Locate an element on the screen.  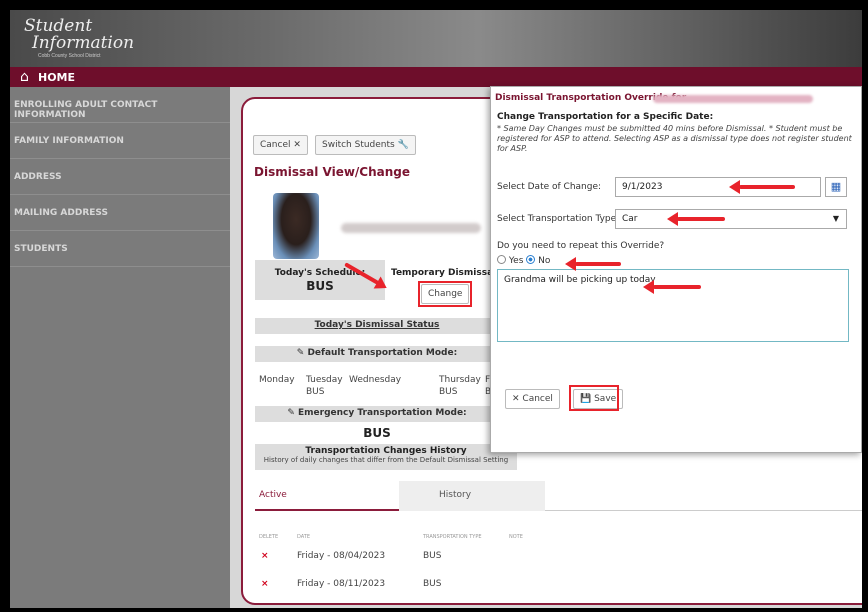
page-title: Dismissal View/Change is located at coordinates (332, 172).